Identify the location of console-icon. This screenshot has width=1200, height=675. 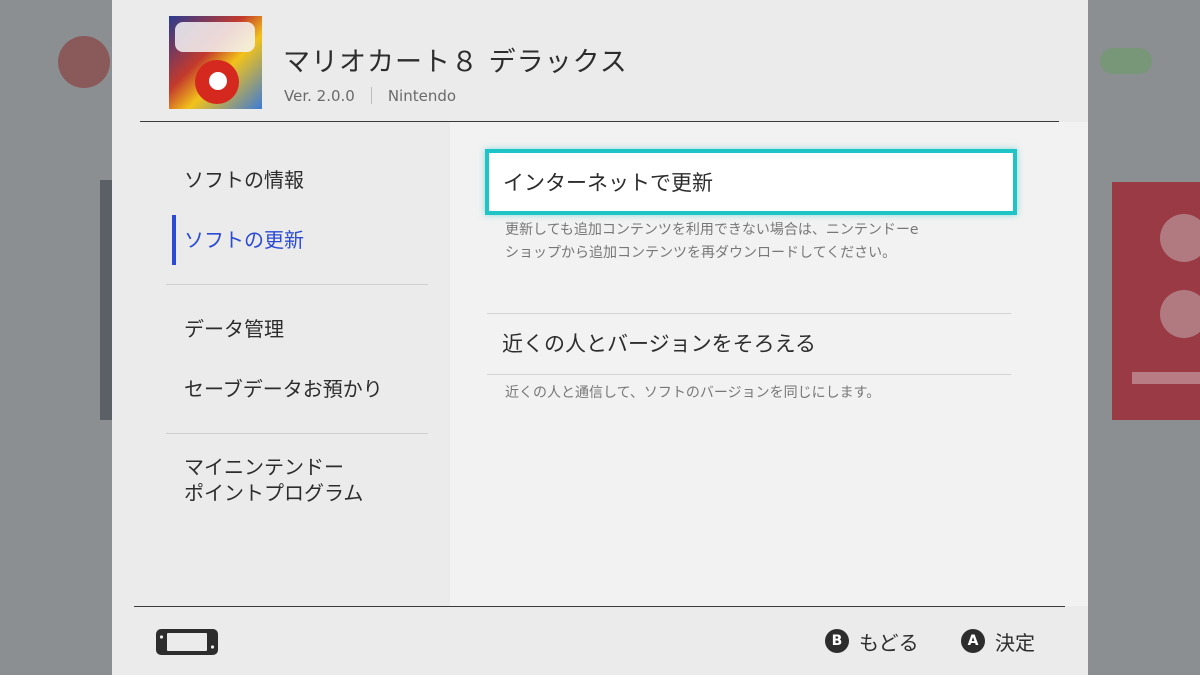
(187, 642).